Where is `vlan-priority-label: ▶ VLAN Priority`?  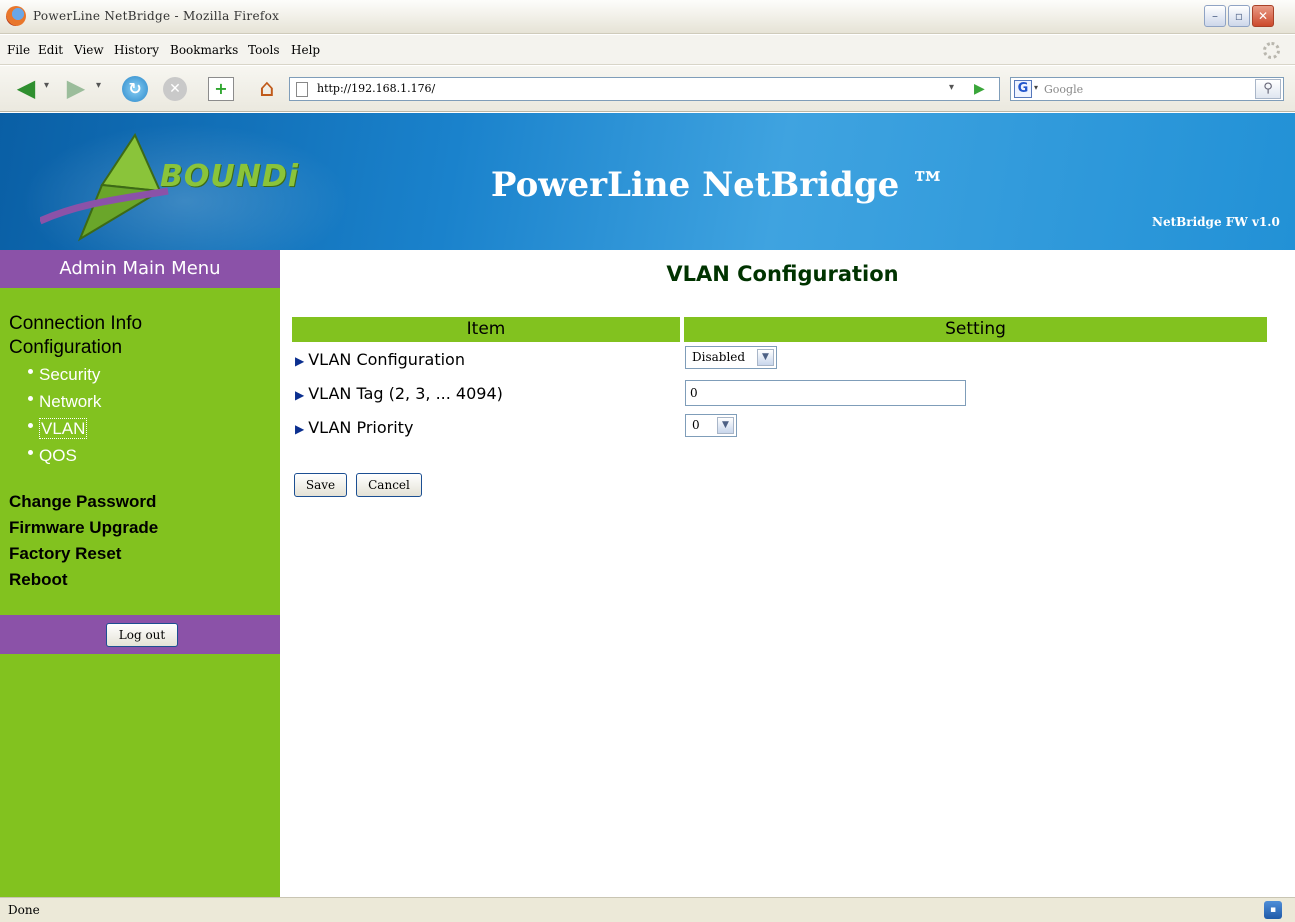
vlan-priority-label: ▶ VLAN Priority is located at coordinates (354, 427).